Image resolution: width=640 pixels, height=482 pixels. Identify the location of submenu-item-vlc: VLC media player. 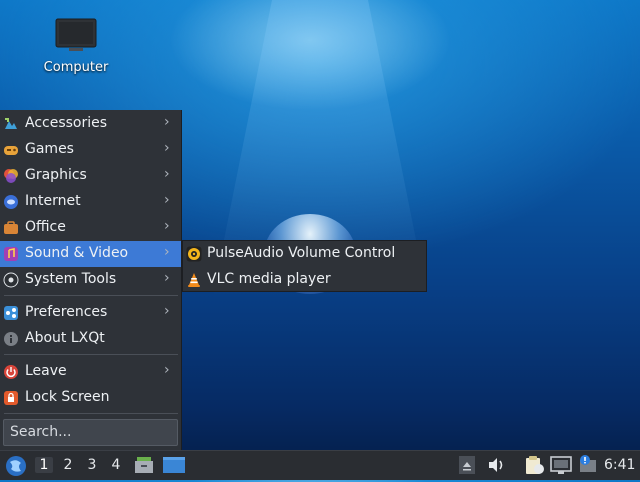
(304, 280).